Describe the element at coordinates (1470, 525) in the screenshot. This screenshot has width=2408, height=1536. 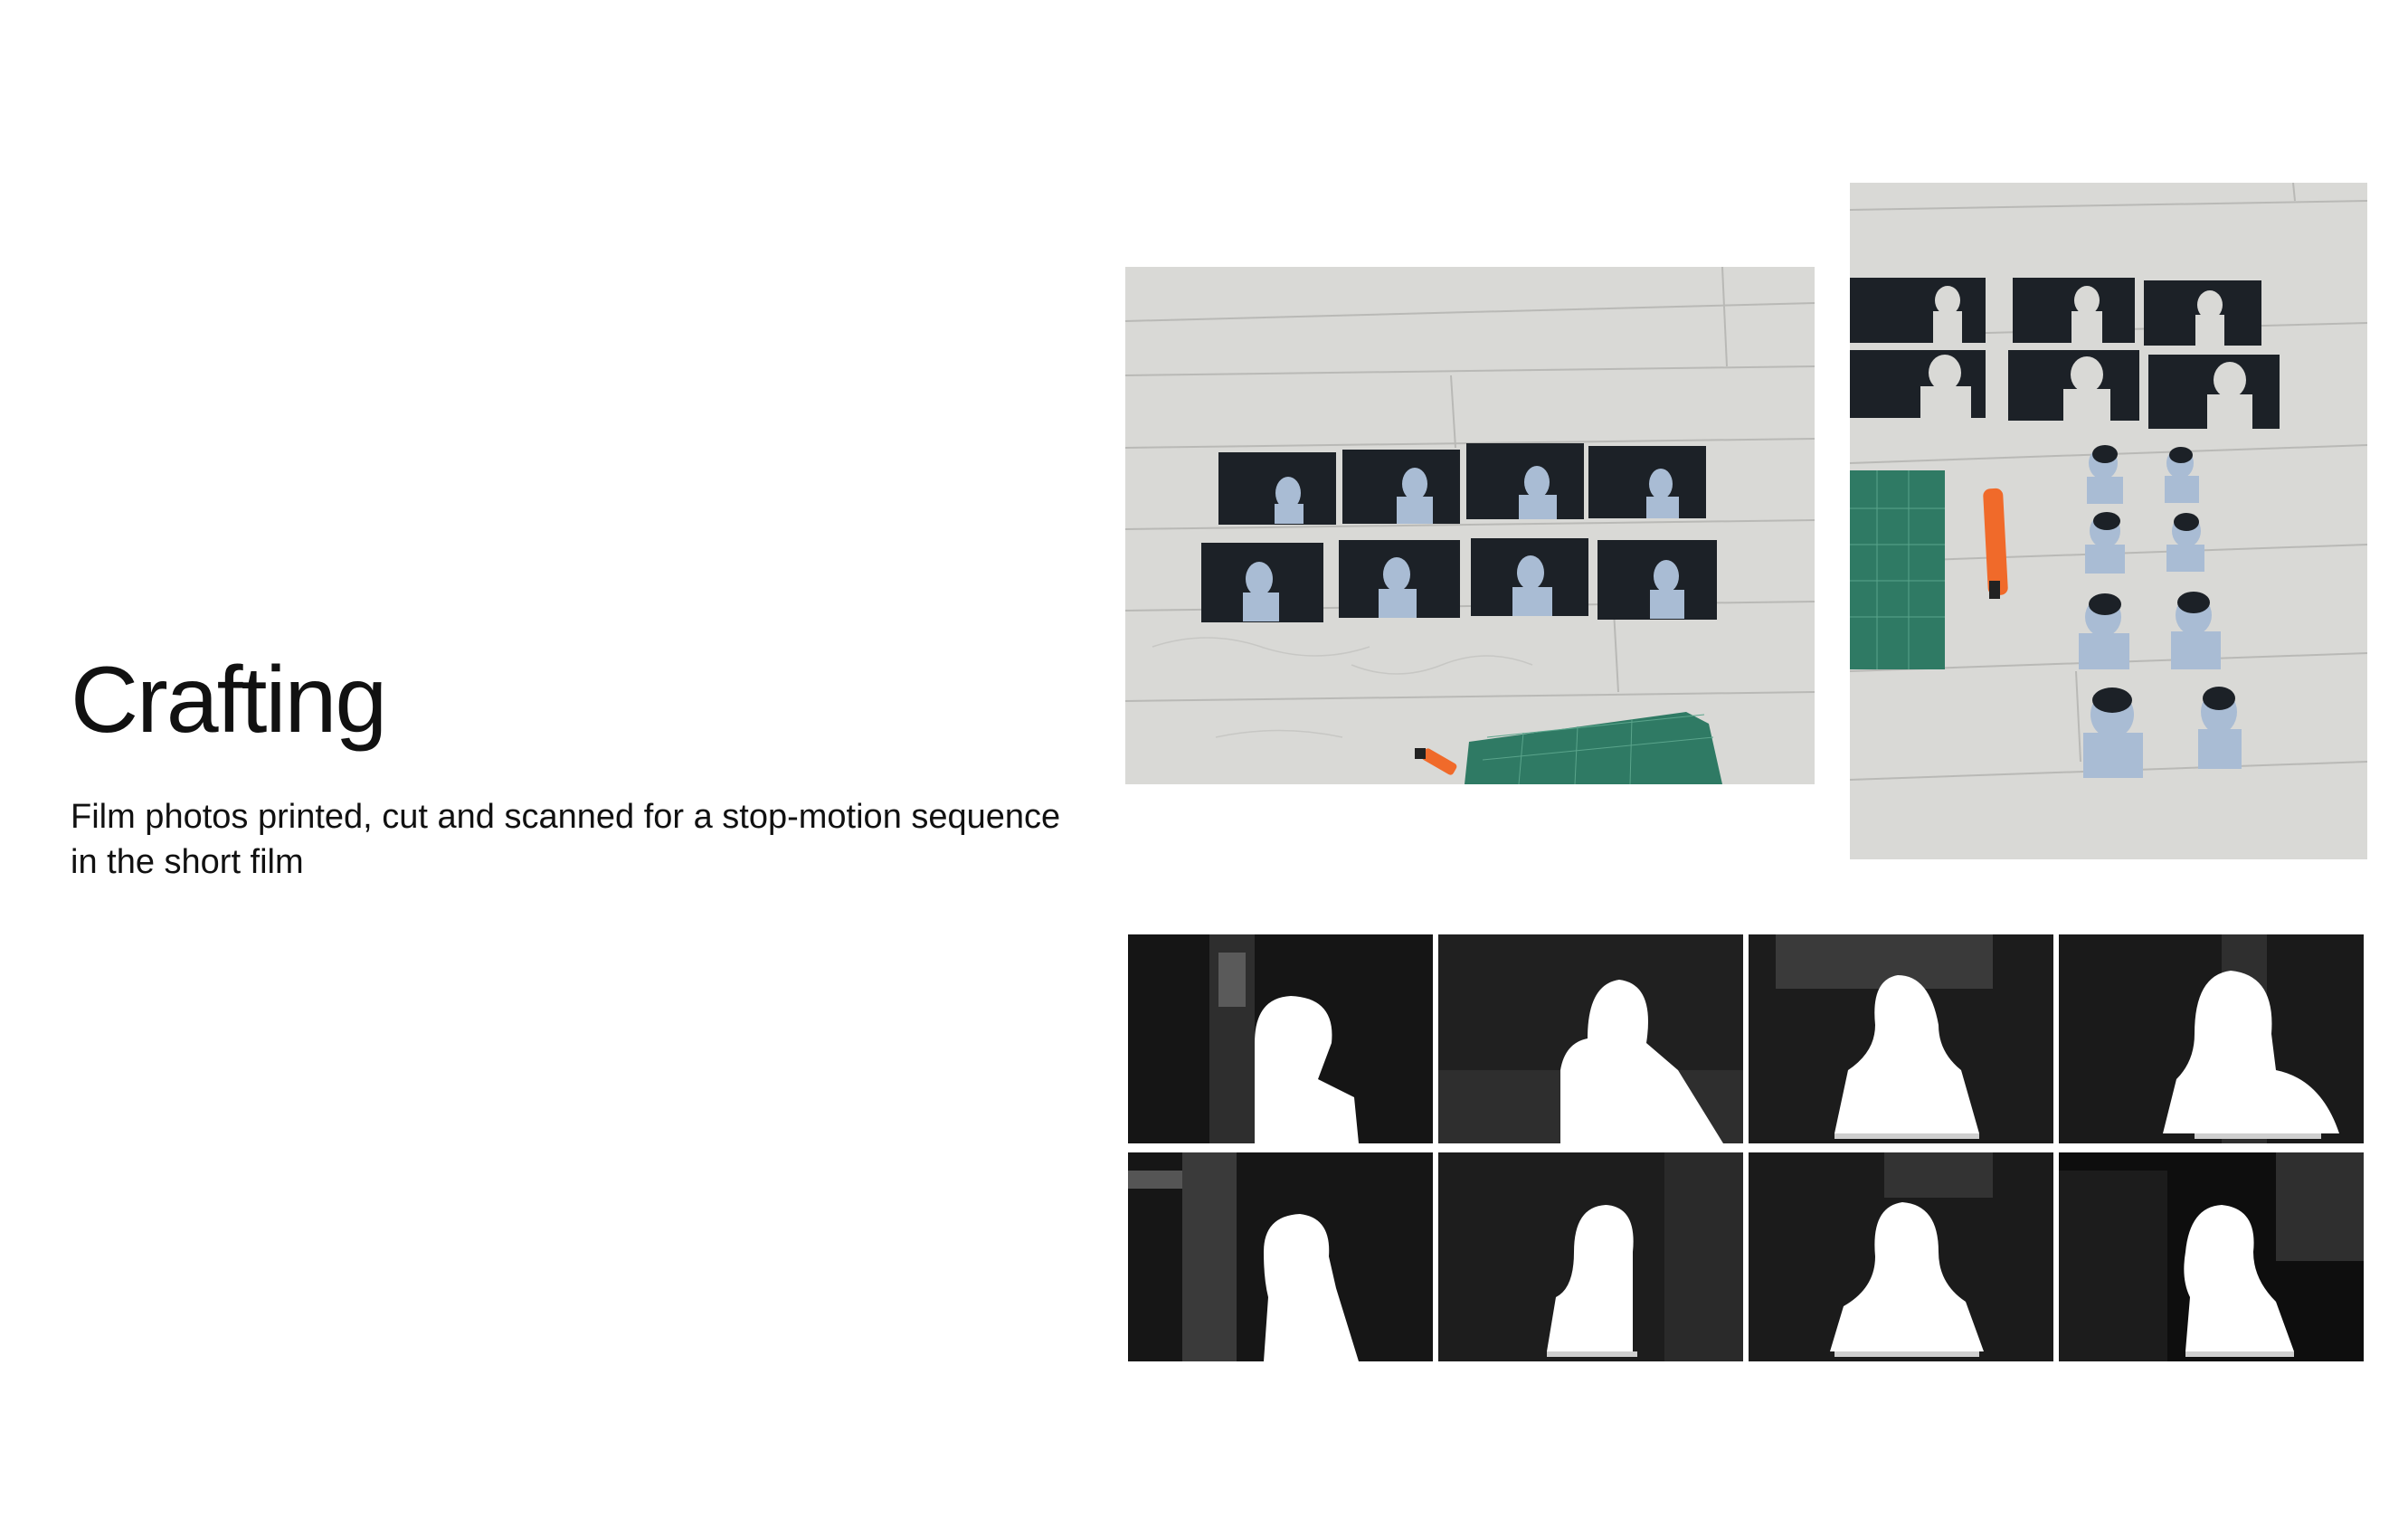
I see `photo-floor-prints` at that location.